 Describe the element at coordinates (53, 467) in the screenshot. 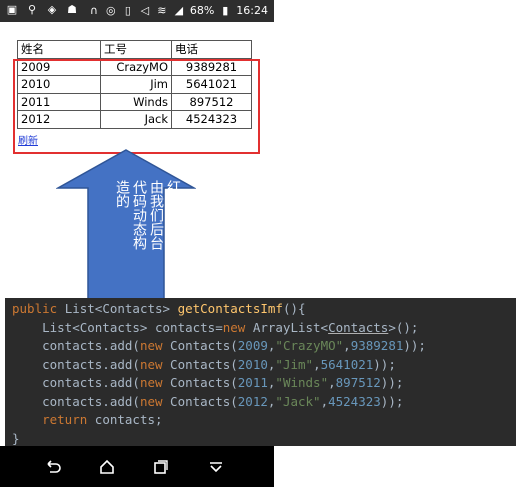

I see `back-icon` at that location.